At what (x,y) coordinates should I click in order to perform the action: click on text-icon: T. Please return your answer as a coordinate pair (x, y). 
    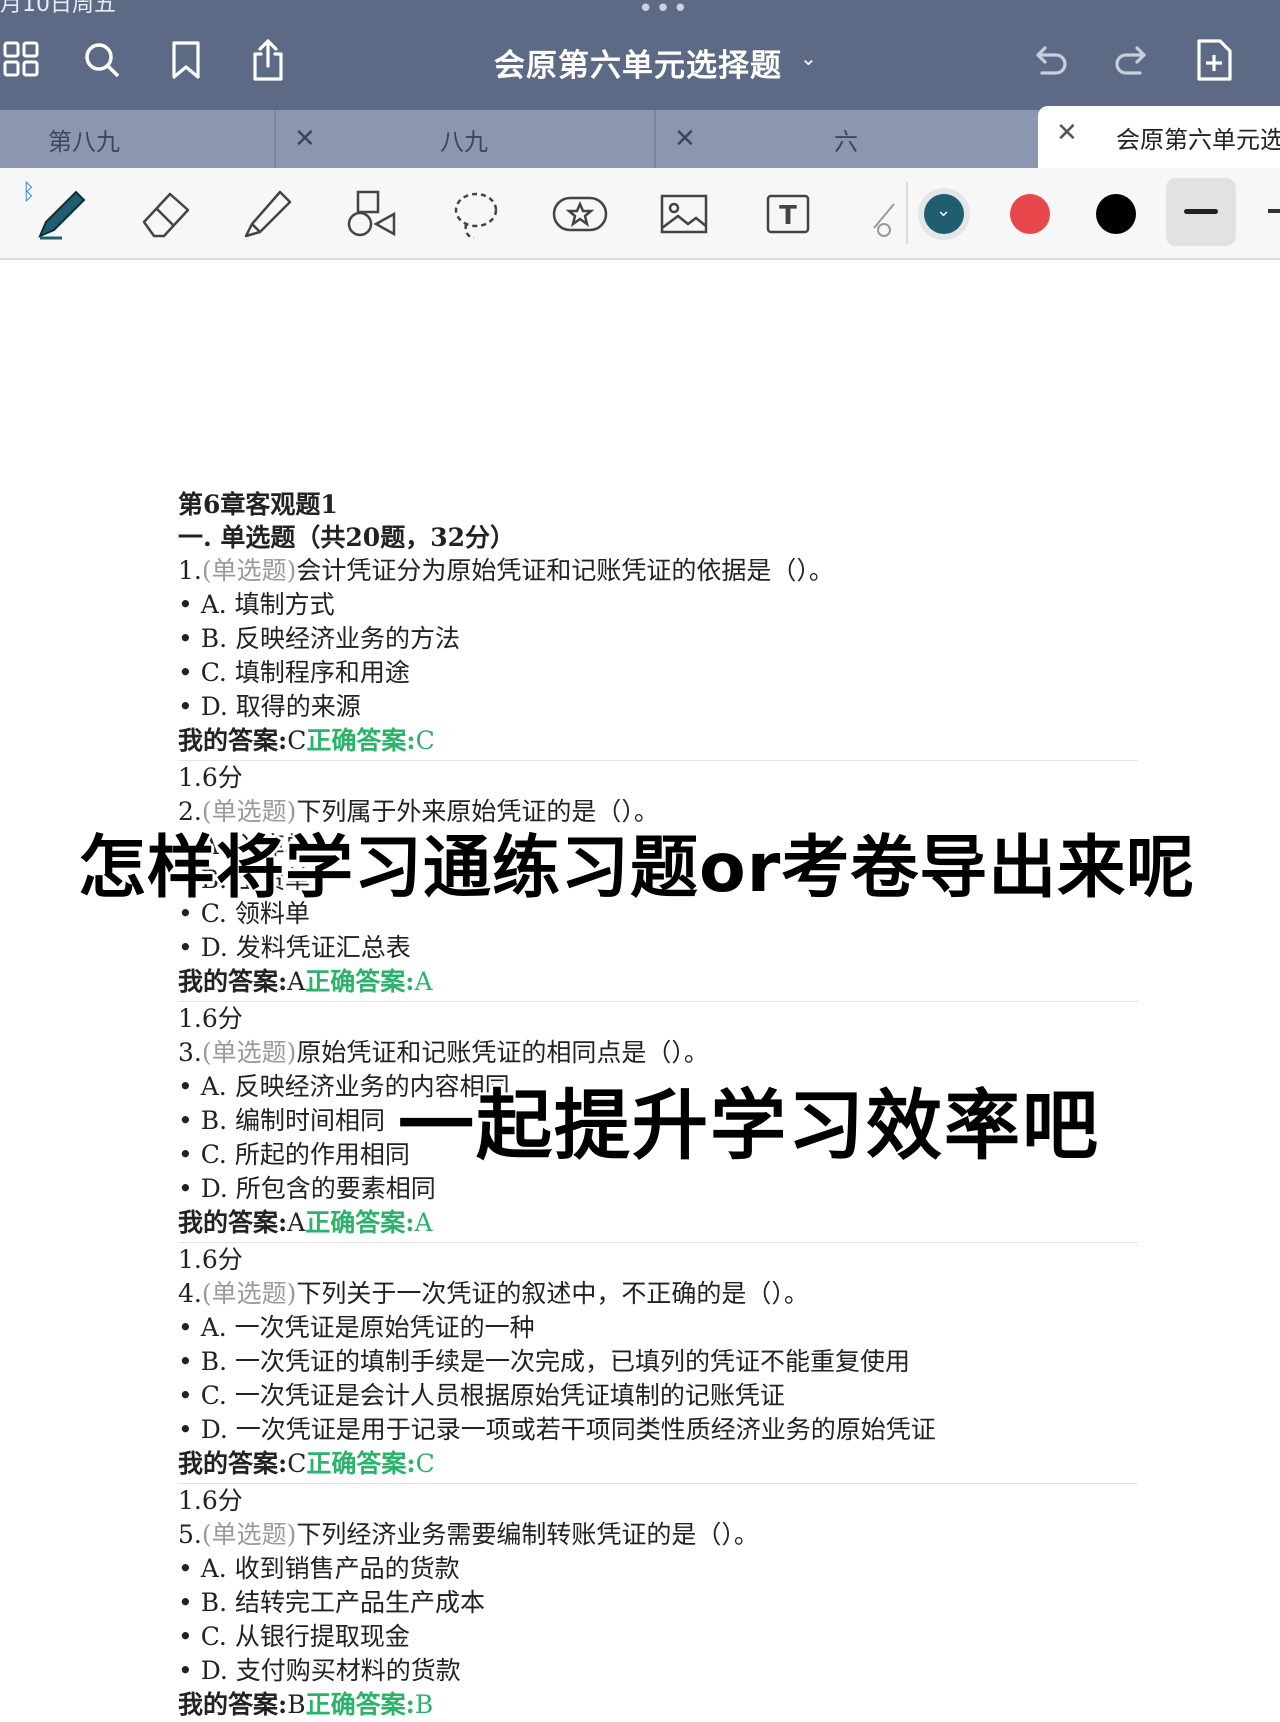
    Looking at the image, I should click on (788, 214).